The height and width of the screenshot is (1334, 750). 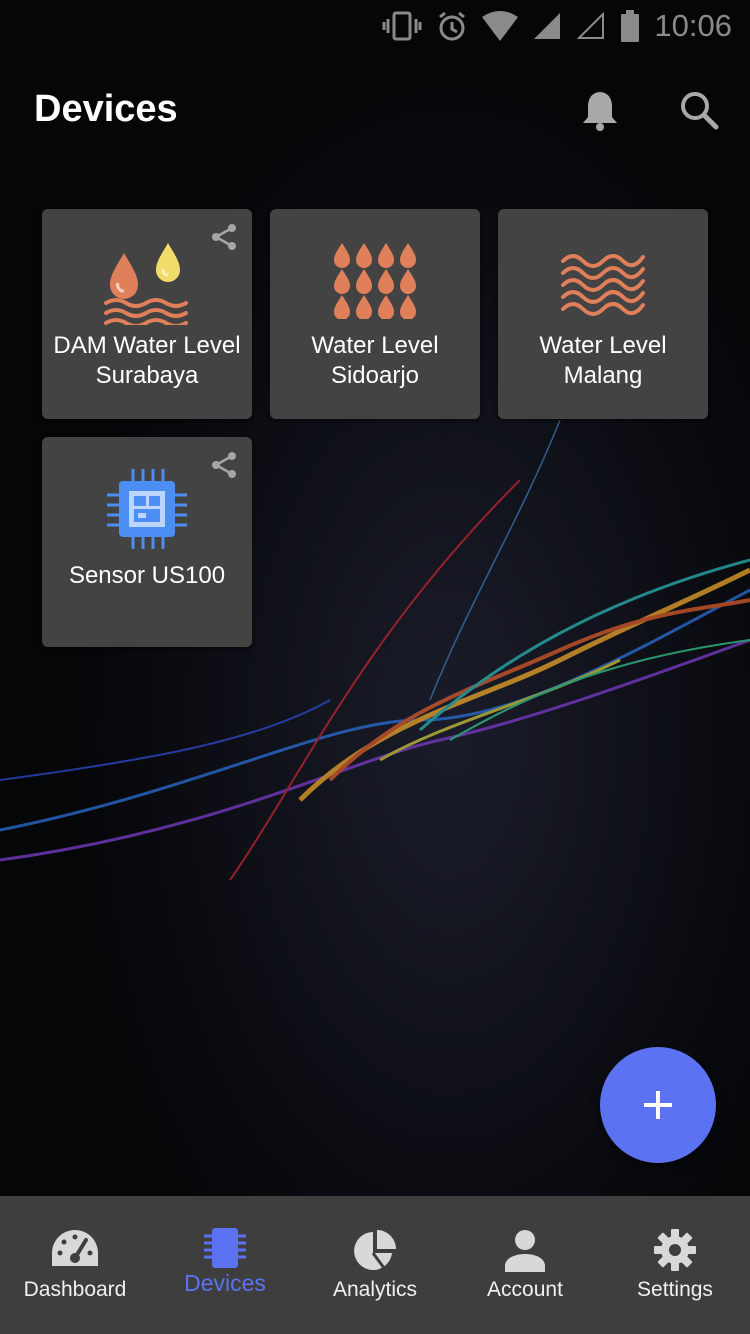 What do you see at coordinates (75, 1289) in the screenshot?
I see `nav-label: Dashboard` at bounding box center [75, 1289].